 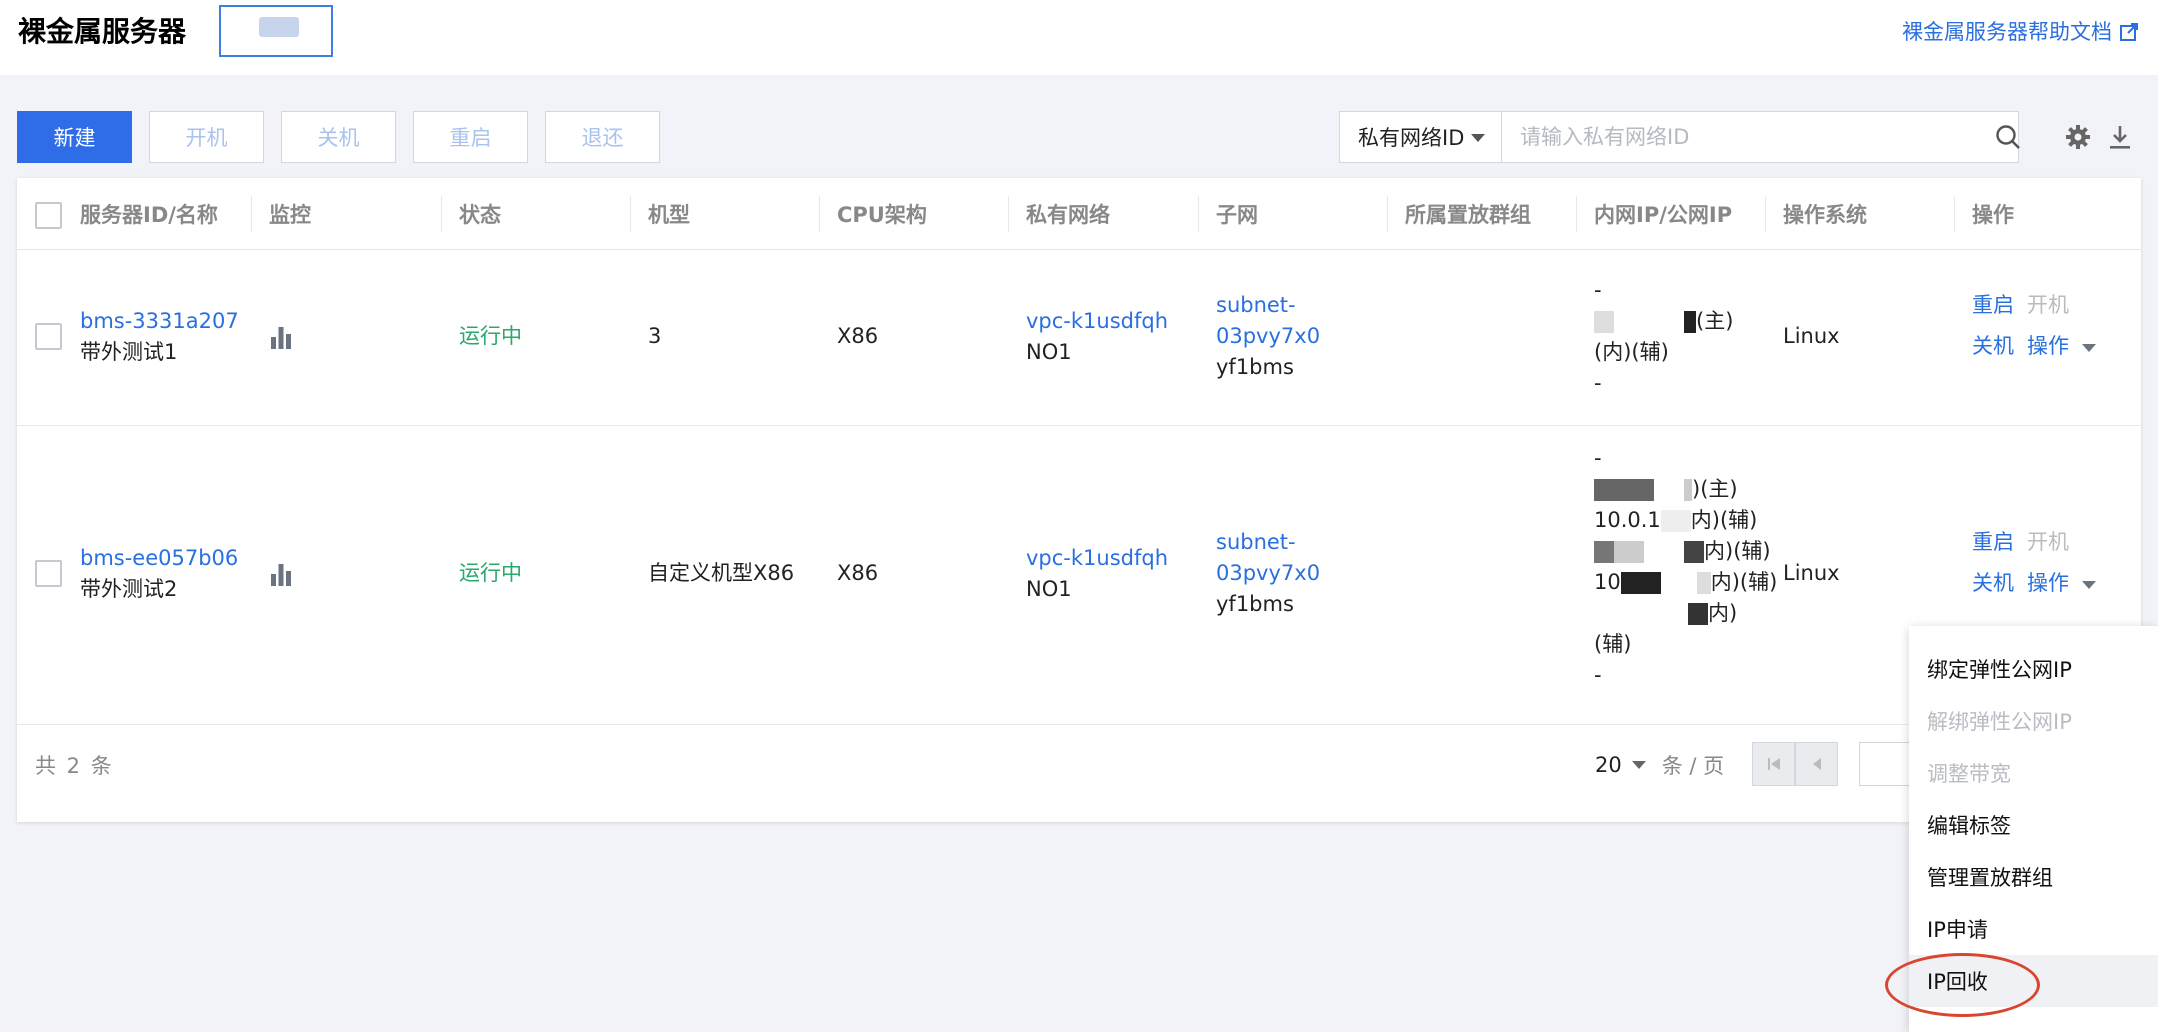 What do you see at coordinates (102, 31) in the screenshot?
I see `page-title: 裸金属服务器` at bounding box center [102, 31].